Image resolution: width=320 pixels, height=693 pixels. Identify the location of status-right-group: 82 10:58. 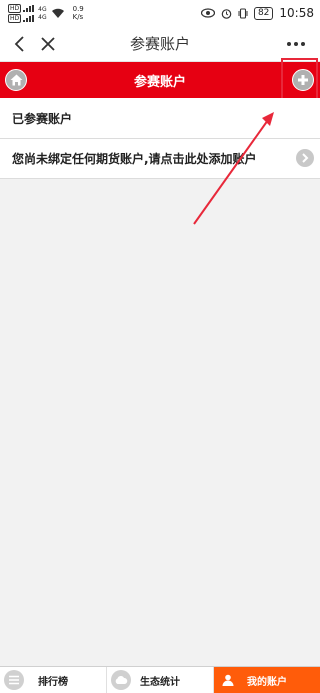
(257, 13).